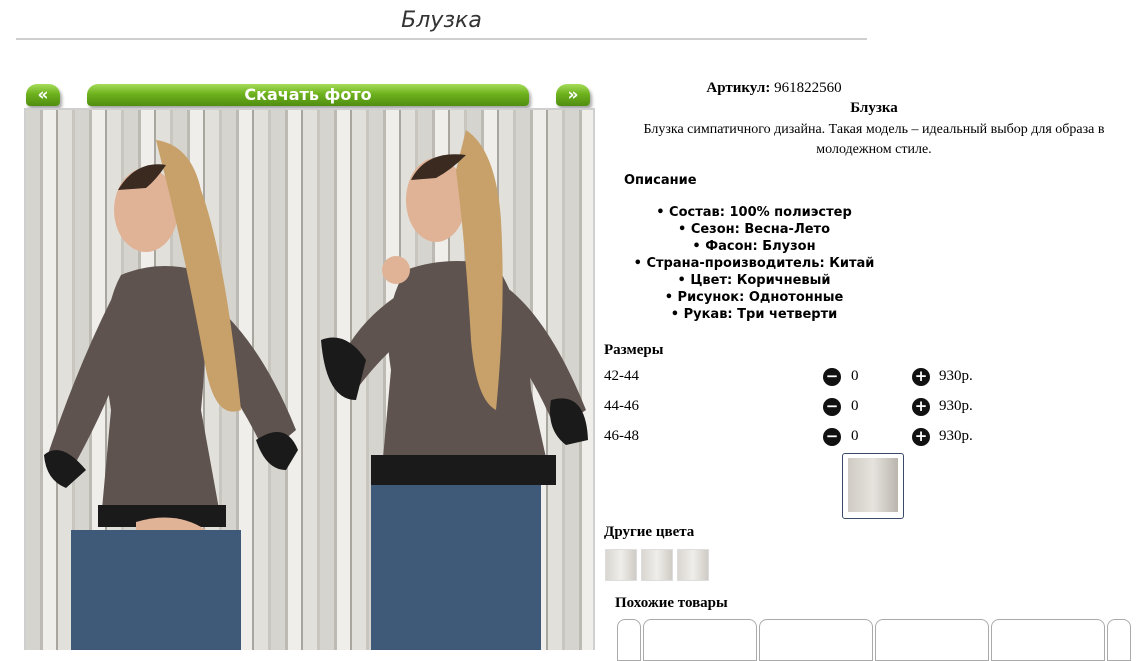 This screenshot has width=1138, height=661. Describe the element at coordinates (871, 438) in the screenshot. I see `size-row: 46-48 − 0 + 930р.` at that location.